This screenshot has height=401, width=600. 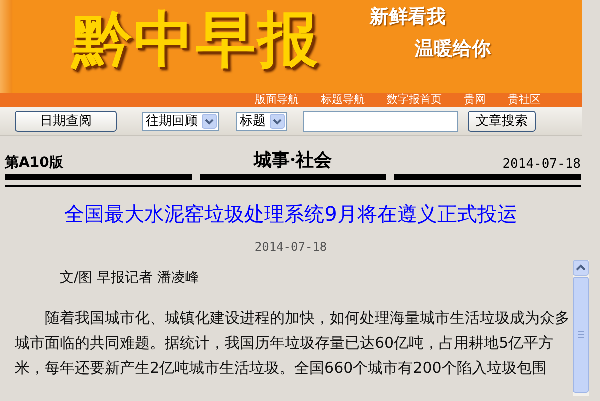 I want to click on page-number: 第A10版, so click(x=34, y=163).